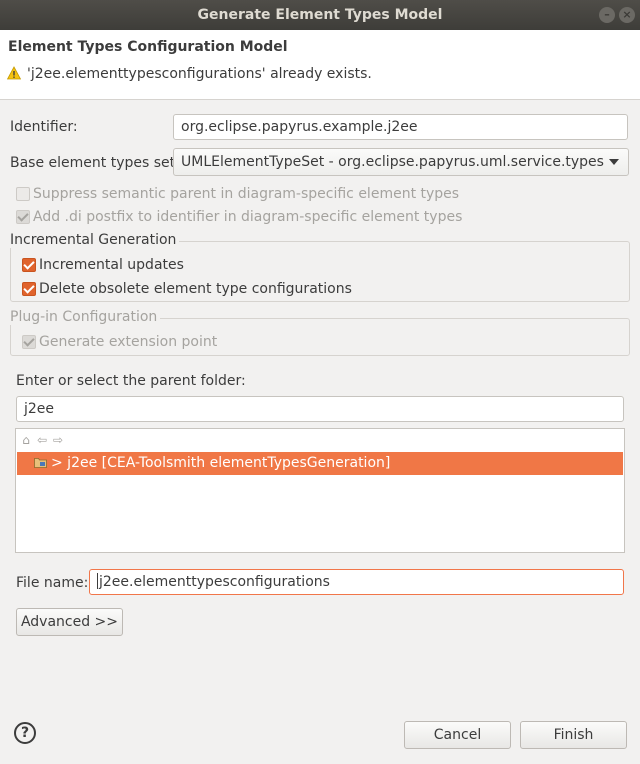 Image resolution: width=640 pixels, height=764 pixels. Describe the element at coordinates (356, 582) in the screenshot. I see `file-name-input: j2ee.elementtypesconfigurations` at that location.